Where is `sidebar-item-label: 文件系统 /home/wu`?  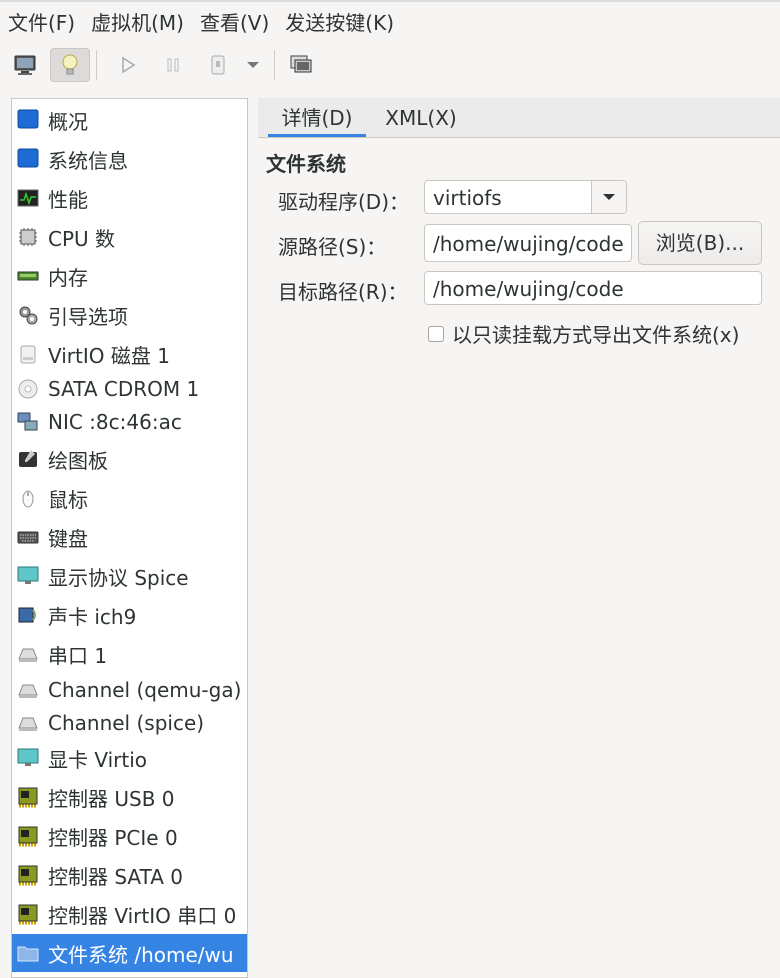 sidebar-item-label: 文件系统 /home/wu is located at coordinates (141, 954).